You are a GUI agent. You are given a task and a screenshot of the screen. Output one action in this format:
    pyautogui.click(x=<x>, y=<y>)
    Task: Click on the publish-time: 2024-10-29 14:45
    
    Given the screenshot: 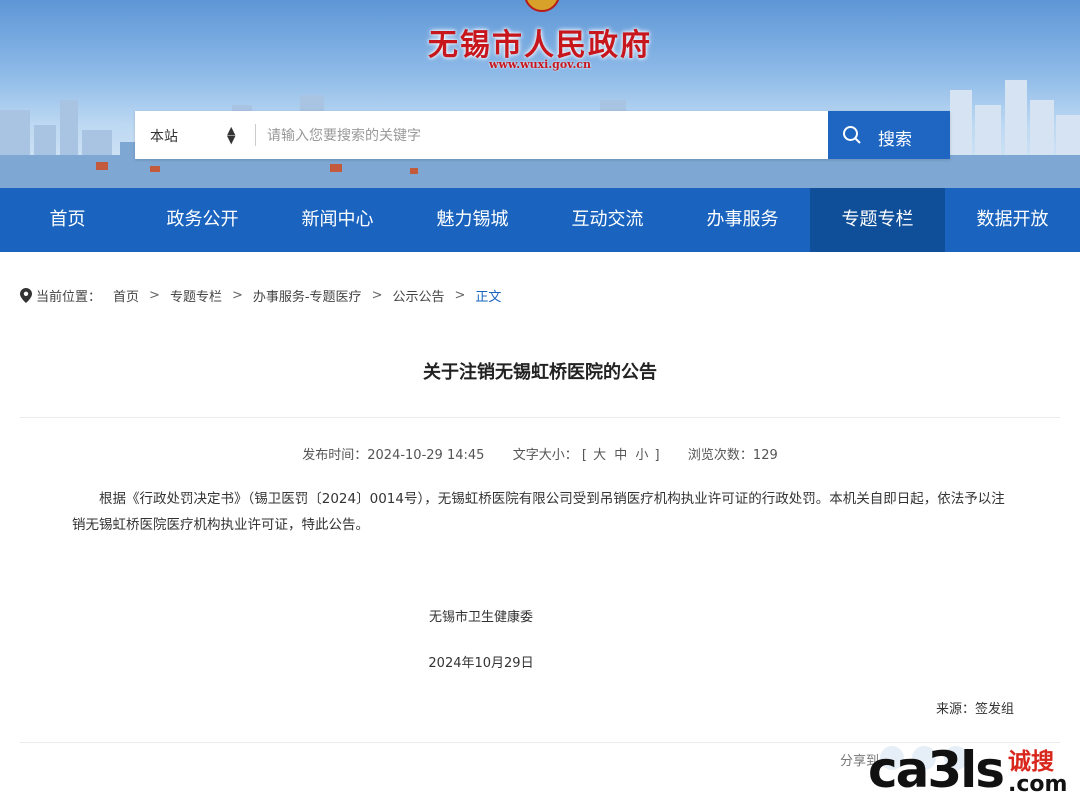 What is the action you would take?
    pyautogui.click(x=426, y=455)
    